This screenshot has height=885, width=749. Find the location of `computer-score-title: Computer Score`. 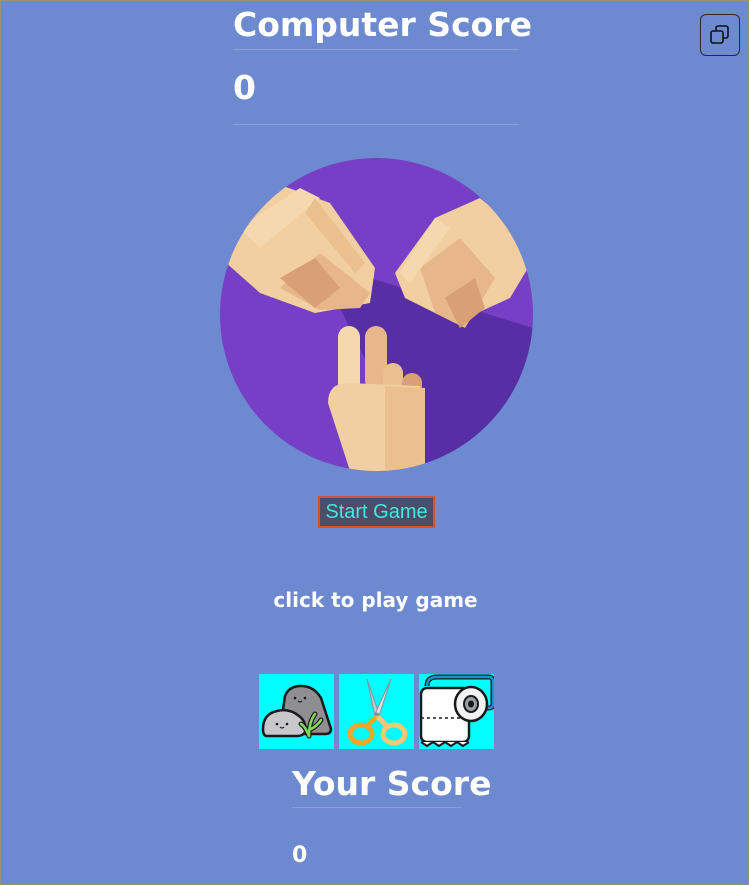

computer-score-title: Computer Score is located at coordinates (382, 24).